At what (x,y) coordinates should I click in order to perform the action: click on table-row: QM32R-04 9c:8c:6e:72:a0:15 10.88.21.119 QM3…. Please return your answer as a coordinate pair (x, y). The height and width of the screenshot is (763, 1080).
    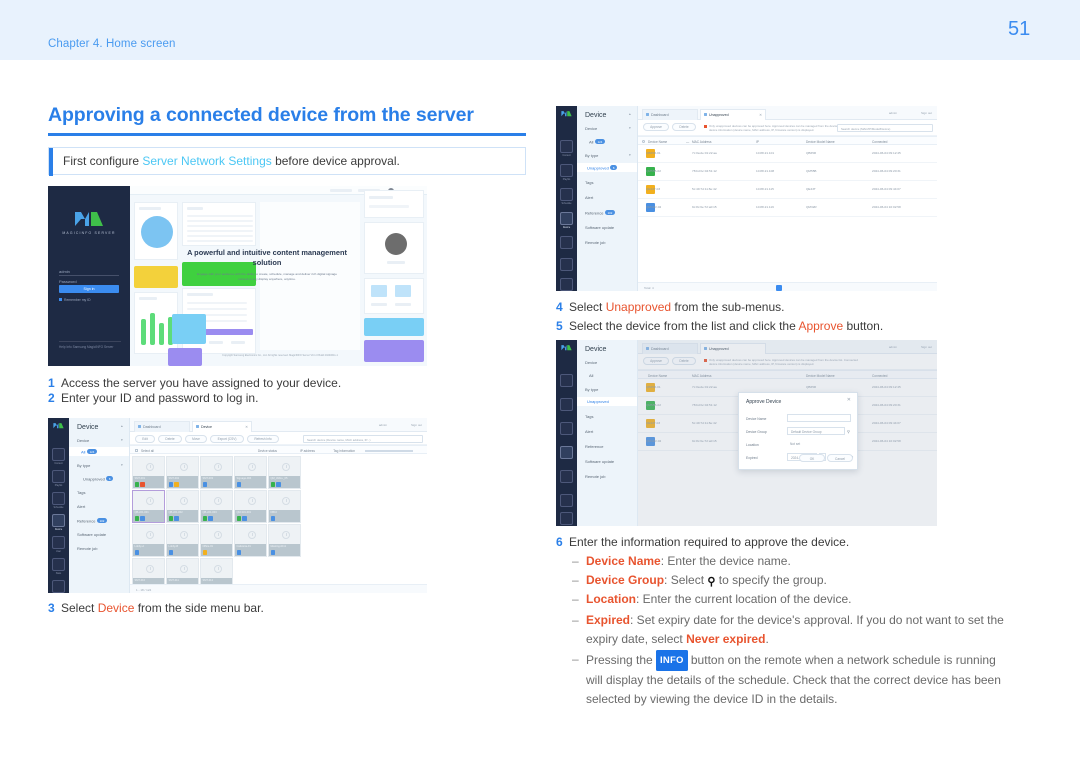
    Looking at the image, I should click on (787, 208).